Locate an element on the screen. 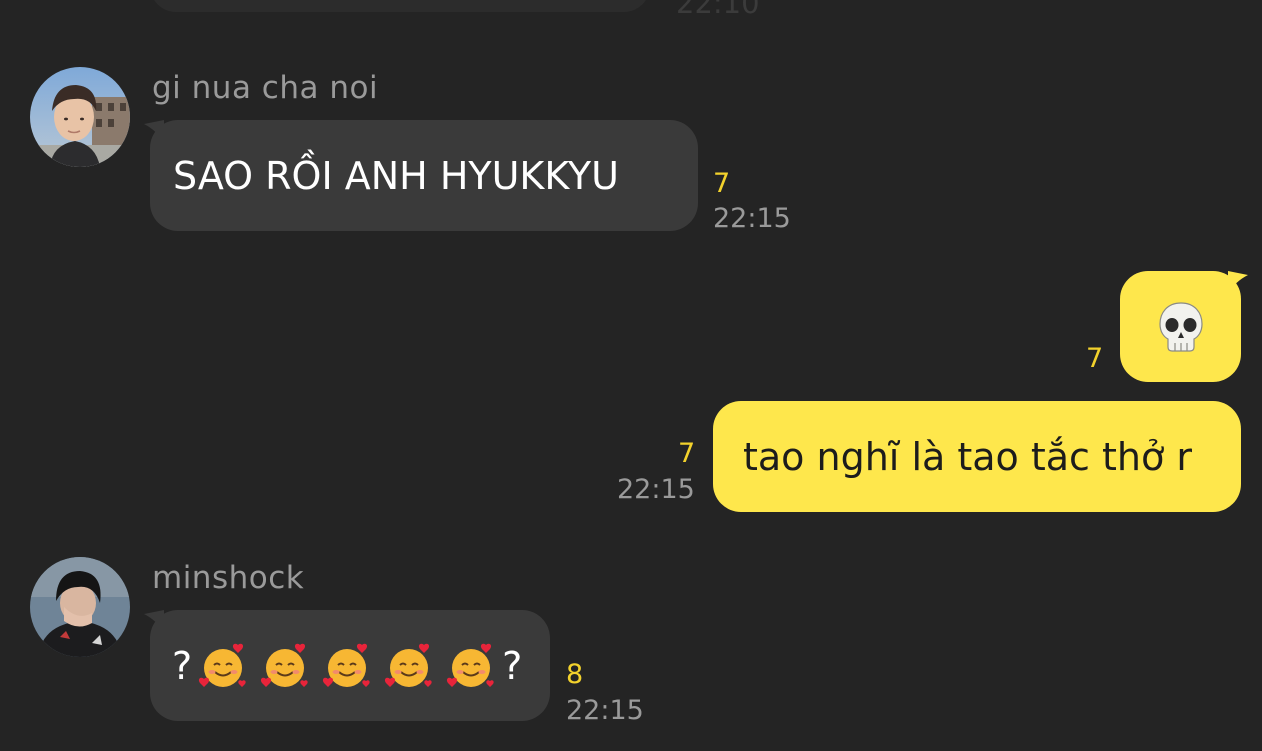  skull-icon is located at coordinates (1180, 326).